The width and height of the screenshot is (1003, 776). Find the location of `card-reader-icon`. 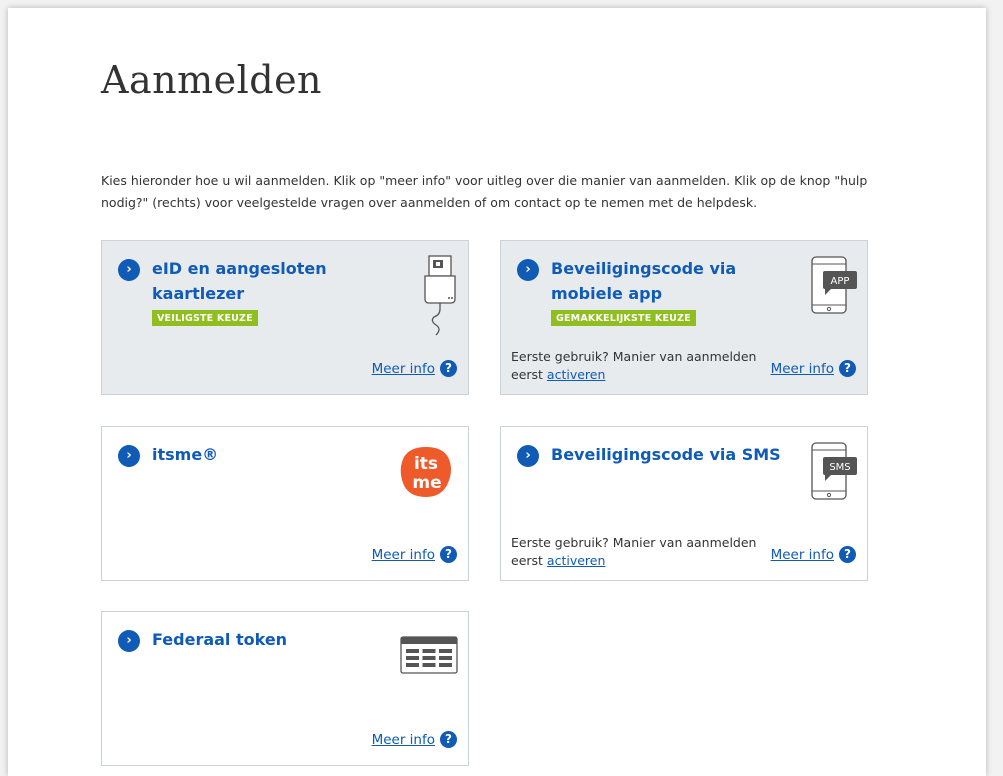

card-reader-icon is located at coordinates (440, 295).